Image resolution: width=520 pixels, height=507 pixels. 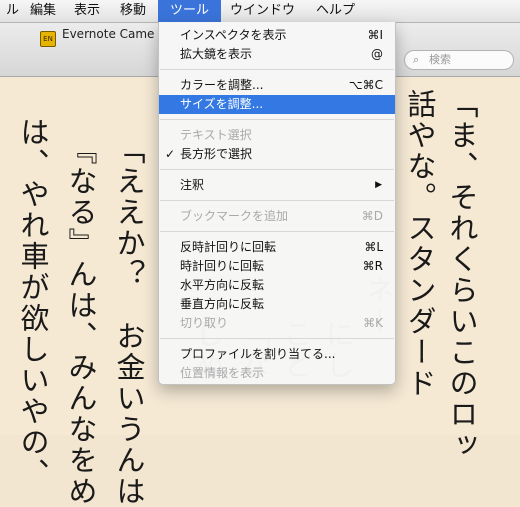 I want to click on menu-item-rectangular-selection: ✓ 長方形で選択, so click(x=277, y=154).